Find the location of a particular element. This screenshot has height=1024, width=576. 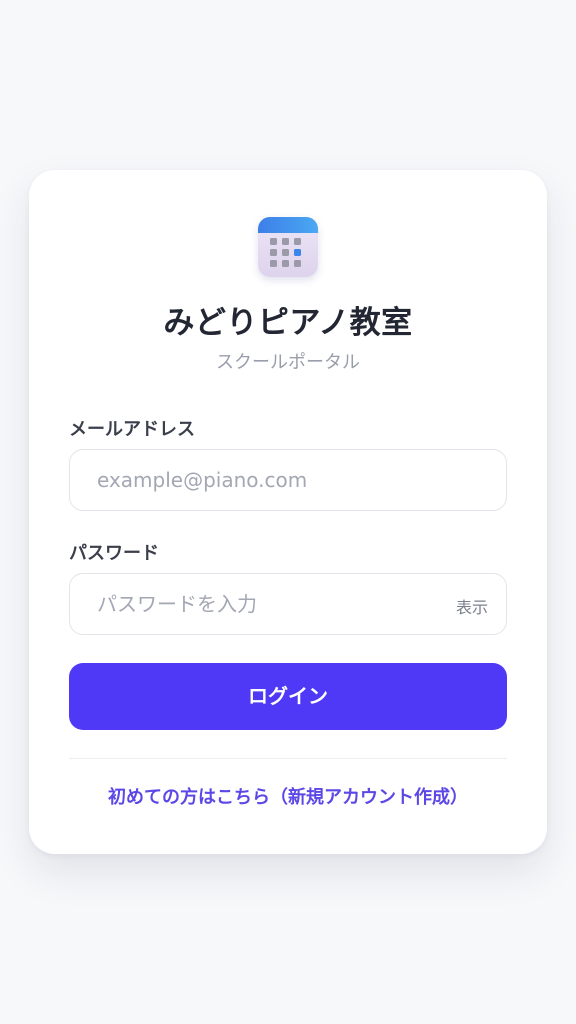

app-title: みどりピアノ教室 is located at coordinates (288, 323).